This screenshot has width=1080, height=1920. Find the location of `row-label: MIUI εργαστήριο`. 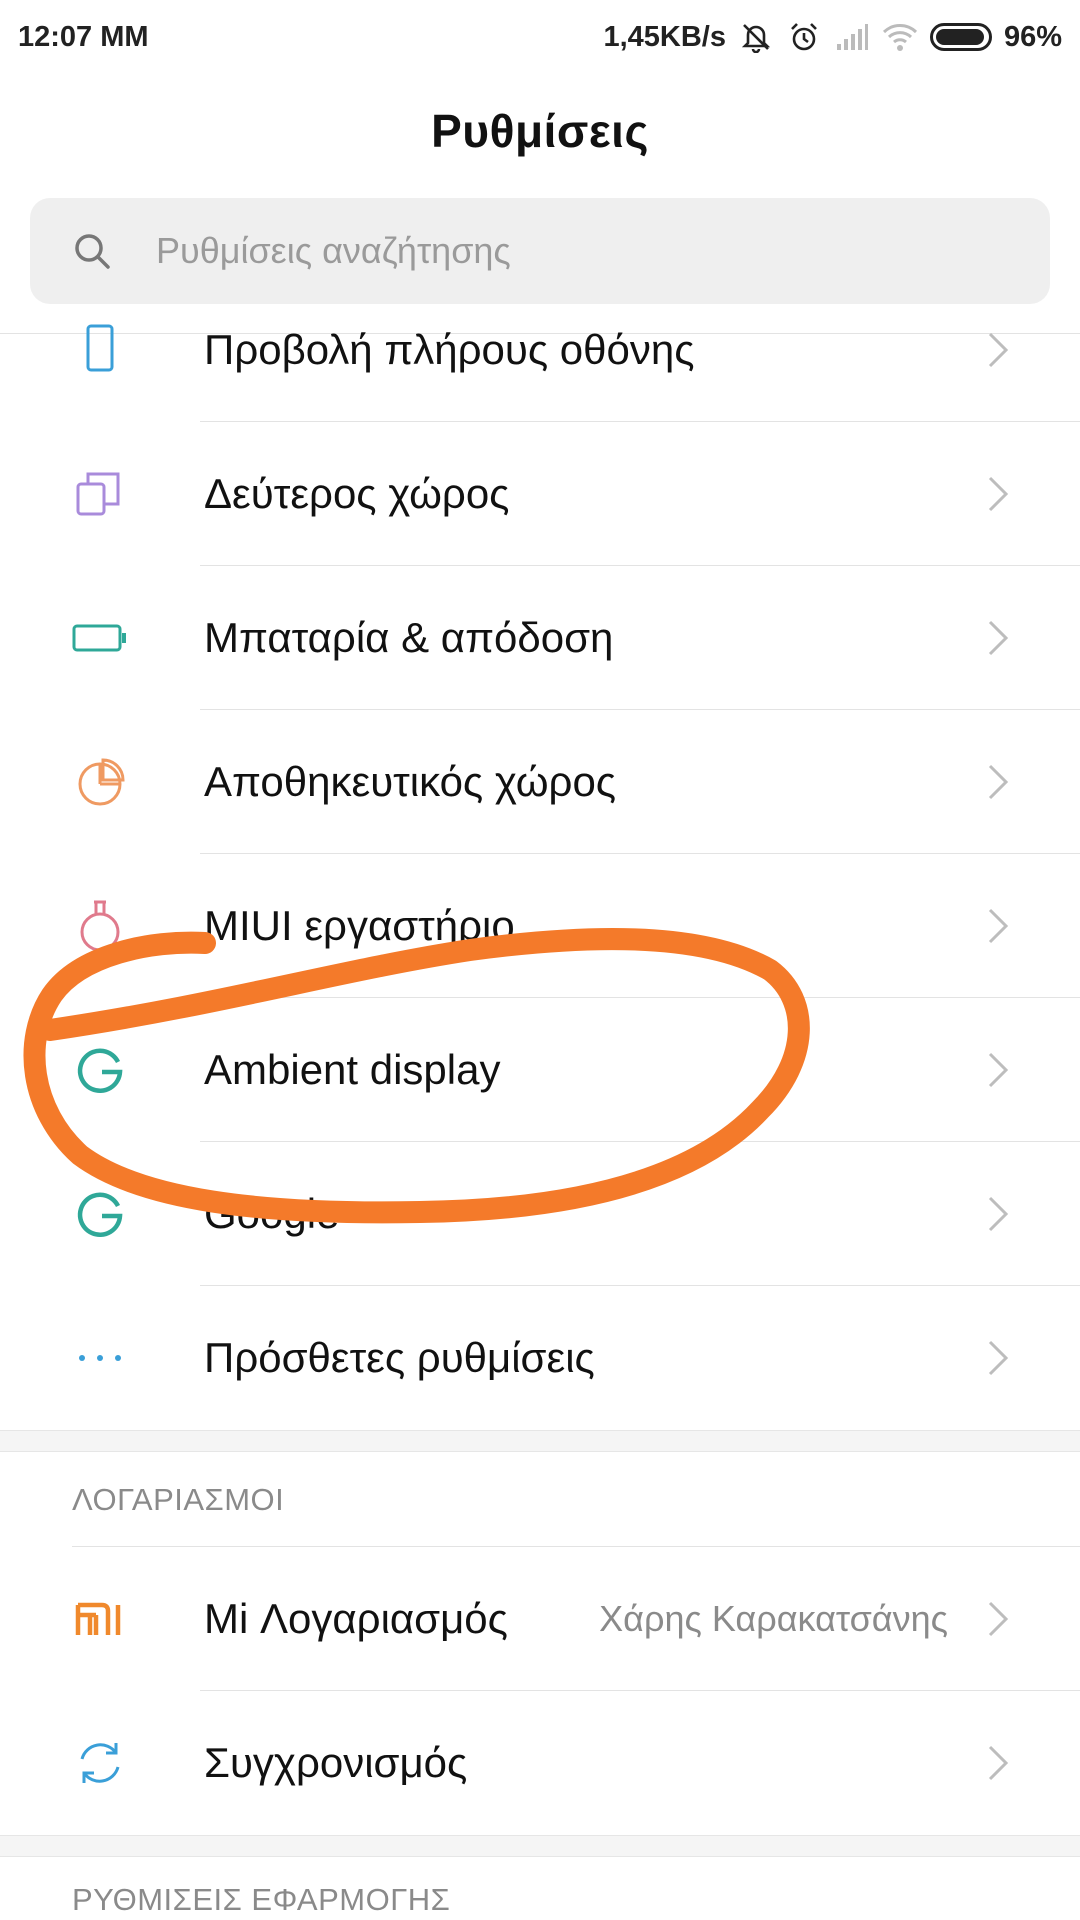

row-label: MIUI εργαστήριο is located at coordinates (359, 925).